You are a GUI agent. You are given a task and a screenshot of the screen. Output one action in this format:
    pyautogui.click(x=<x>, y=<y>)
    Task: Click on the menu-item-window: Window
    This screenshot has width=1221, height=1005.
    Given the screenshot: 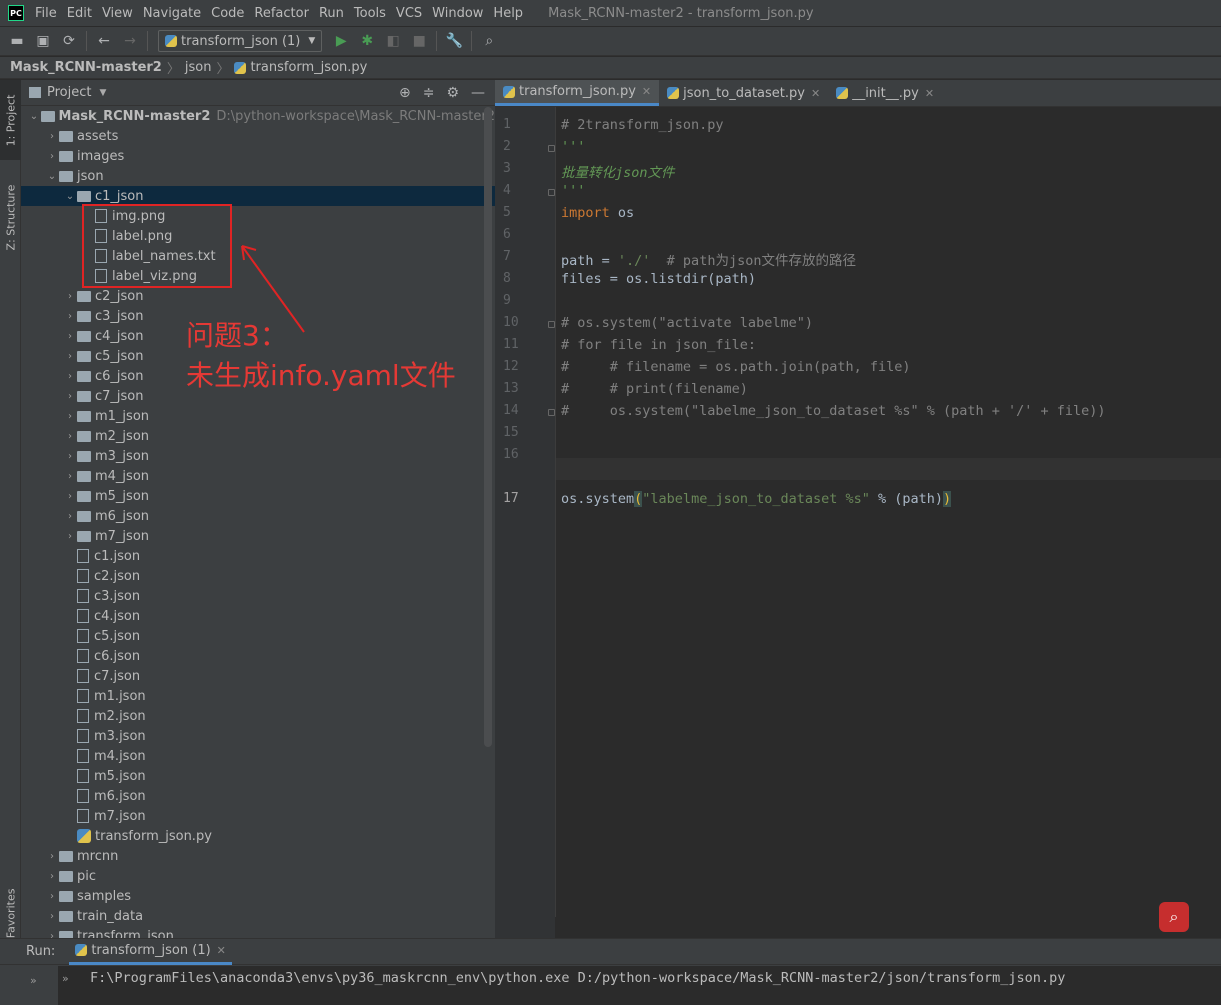 What is the action you would take?
    pyautogui.click(x=457, y=13)
    